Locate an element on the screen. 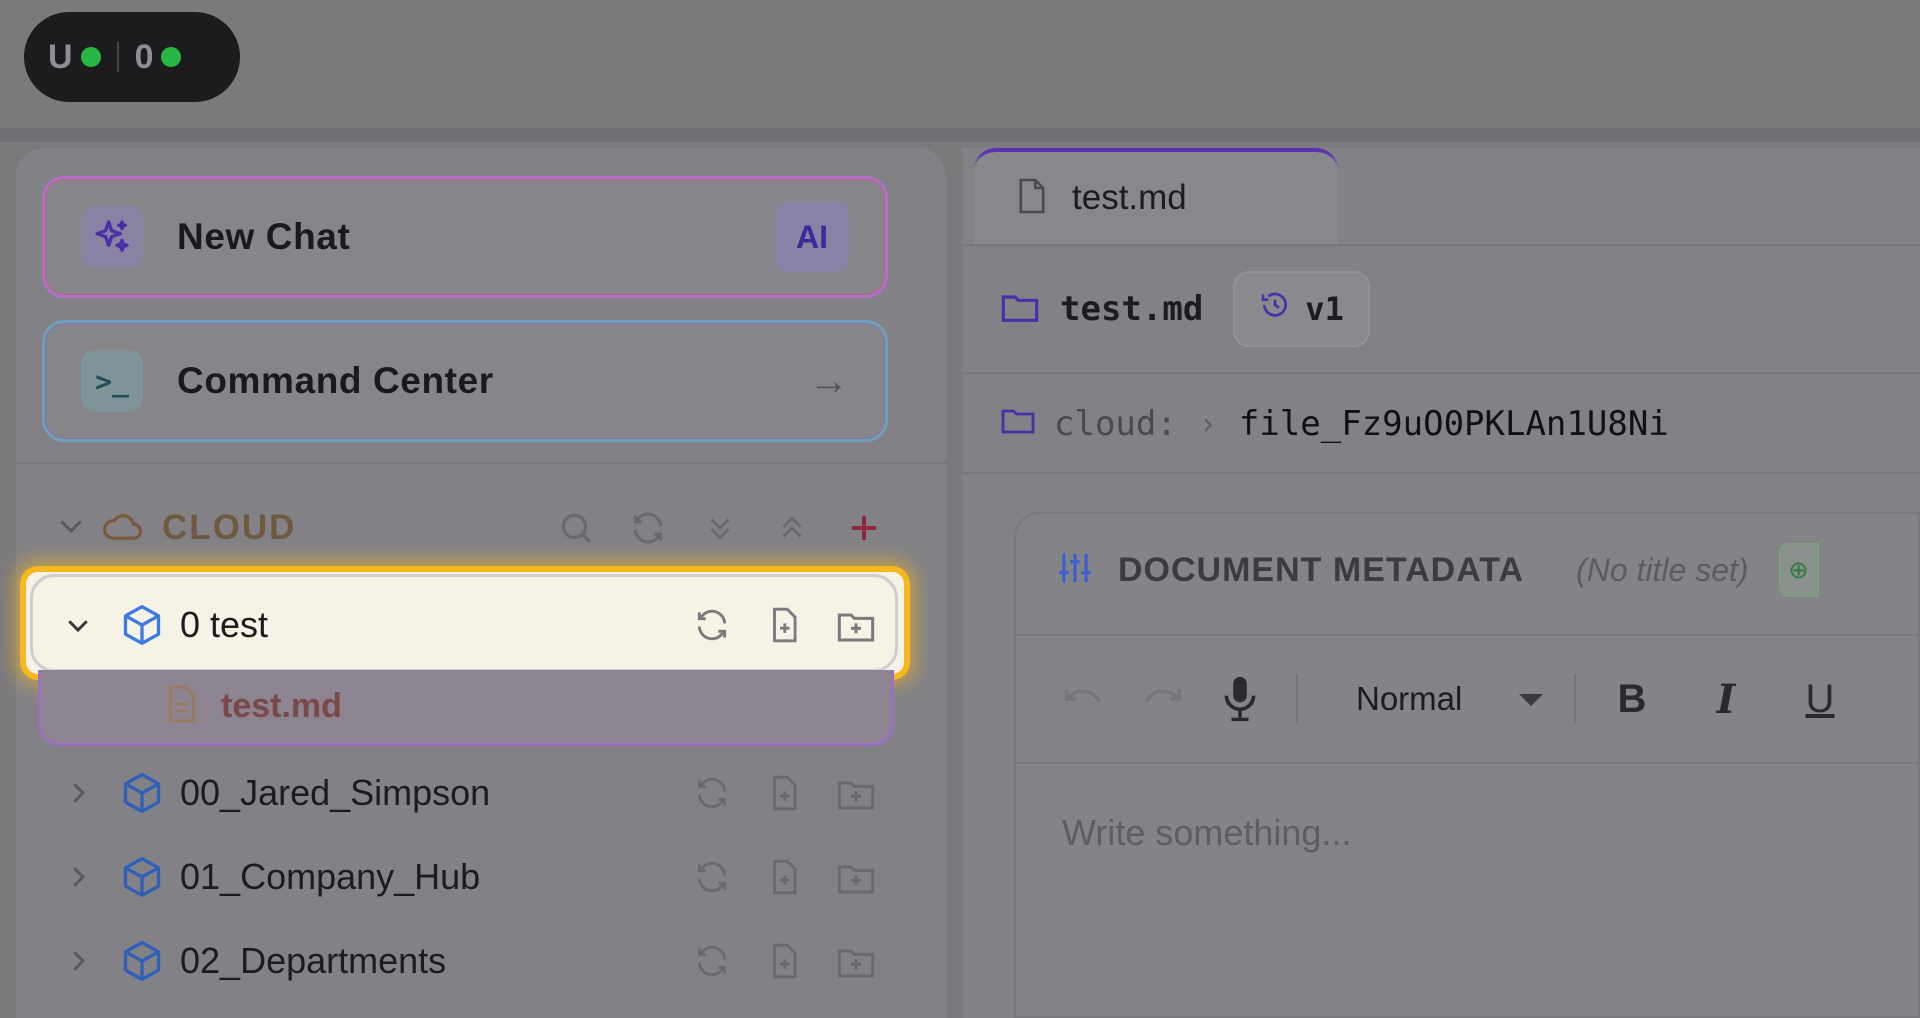  cloud-section-title: CLOUD is located at coordinates (229, 527).